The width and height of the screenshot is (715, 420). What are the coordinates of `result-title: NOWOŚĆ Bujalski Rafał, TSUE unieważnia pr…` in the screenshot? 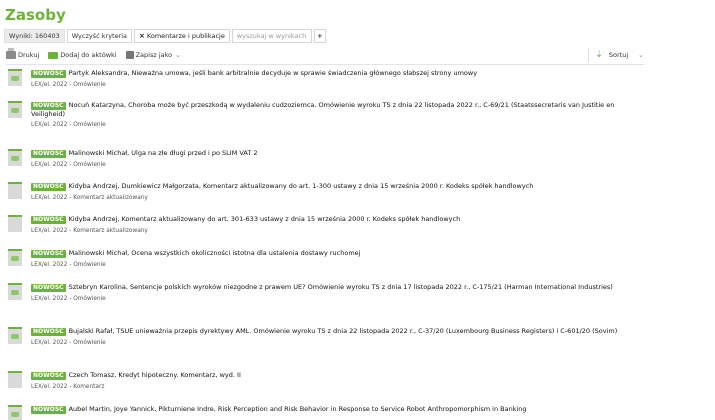 It's located at (334, 331).